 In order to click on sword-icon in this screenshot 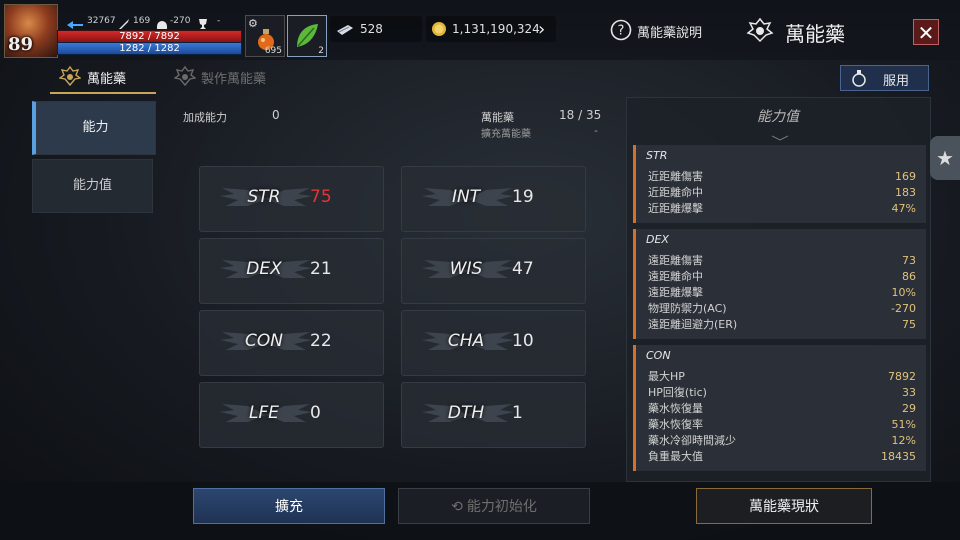, I will do `click(124, 22)`.